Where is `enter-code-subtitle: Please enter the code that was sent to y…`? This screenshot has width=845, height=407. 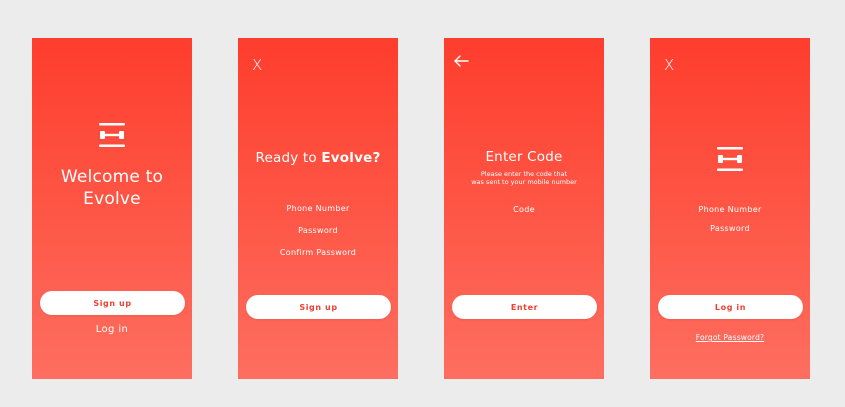 enter-code-subtitle: Please enter the code that was sent to y… is located at coordinates (524, 178).